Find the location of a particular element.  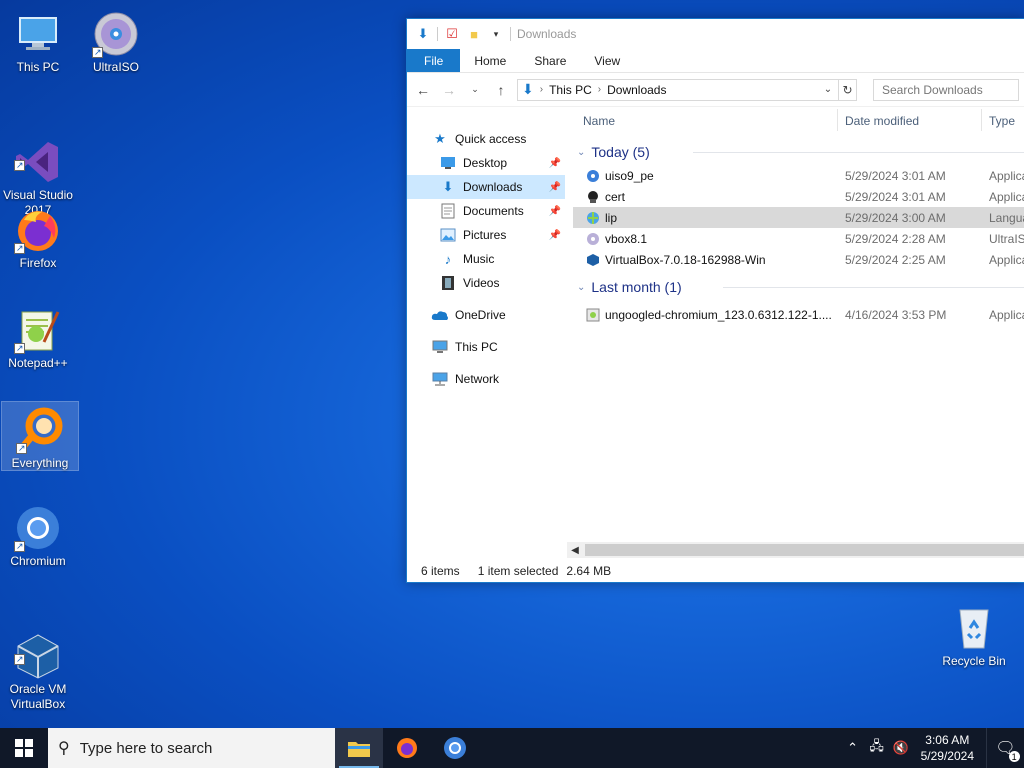

desktop-icon-virtualbox: Oracle VM VirtualBox is located at coordinates (38, 662).